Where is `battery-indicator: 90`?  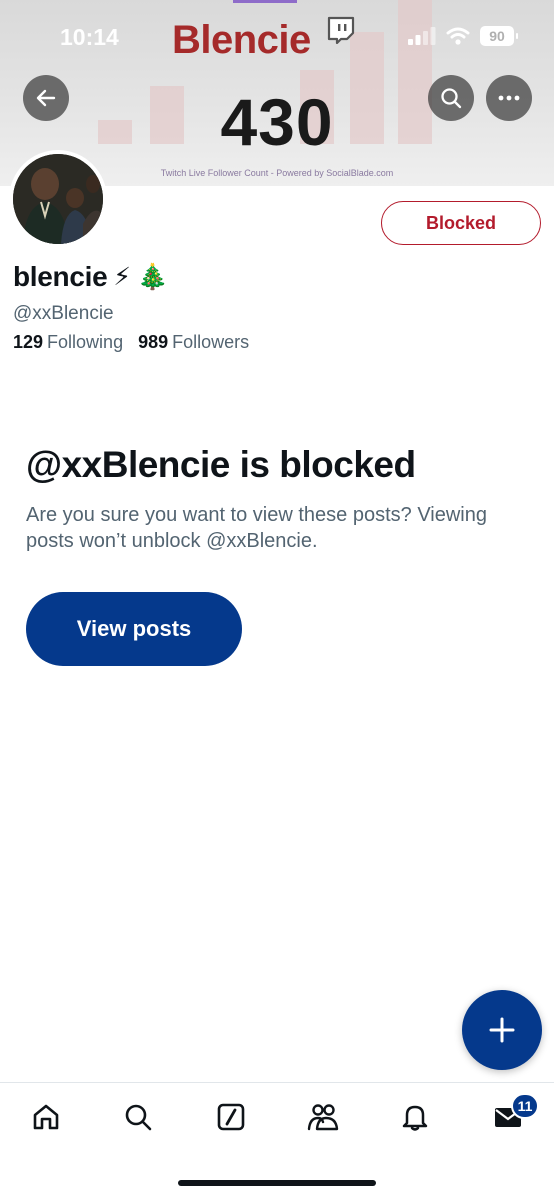 battery-indicator: 90 is located at coordinates (499, 36).